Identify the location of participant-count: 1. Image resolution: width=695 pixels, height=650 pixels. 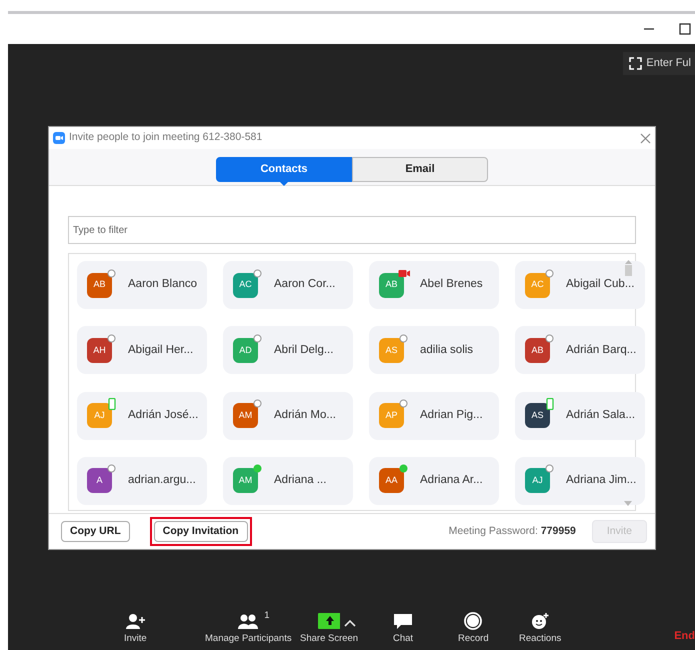
(267, 616).